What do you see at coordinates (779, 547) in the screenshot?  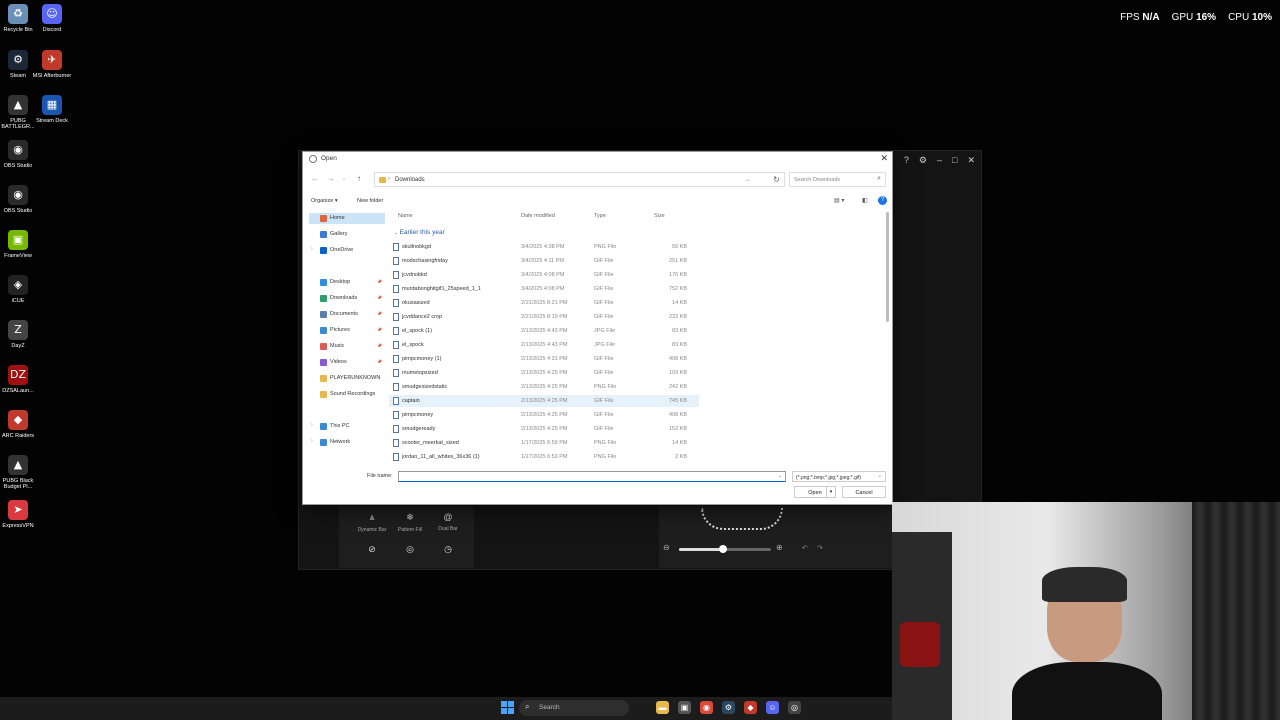 I see `zoom-in-icon: ⊕` at bounding box center [779, 547].